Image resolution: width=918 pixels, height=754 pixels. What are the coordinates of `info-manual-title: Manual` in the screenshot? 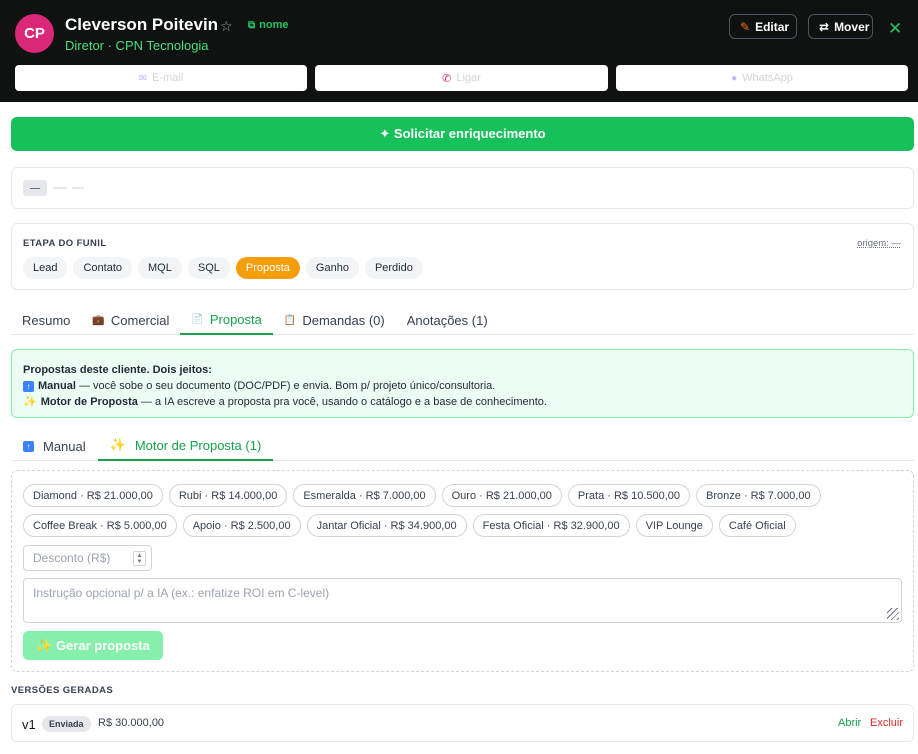 It's located at (57, 386).